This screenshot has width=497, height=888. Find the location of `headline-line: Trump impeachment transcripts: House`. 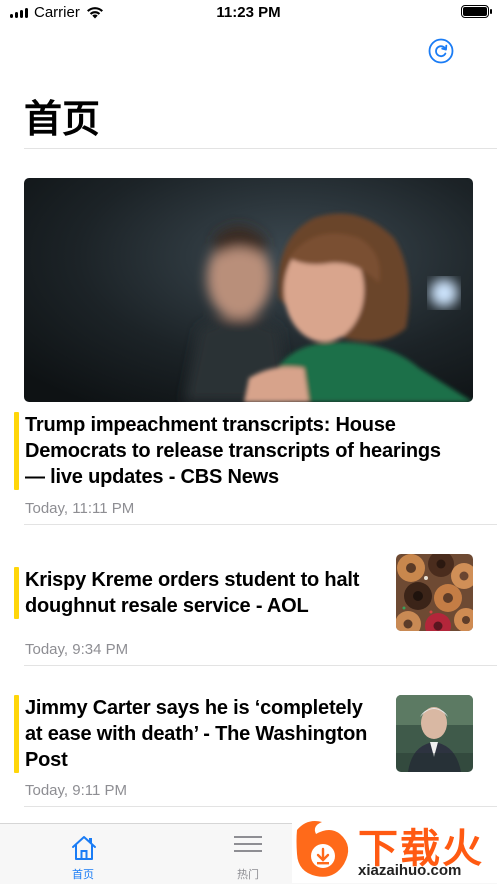

headline-line: Trump impeachment transcripts: House is located at coordinates (210, 425).